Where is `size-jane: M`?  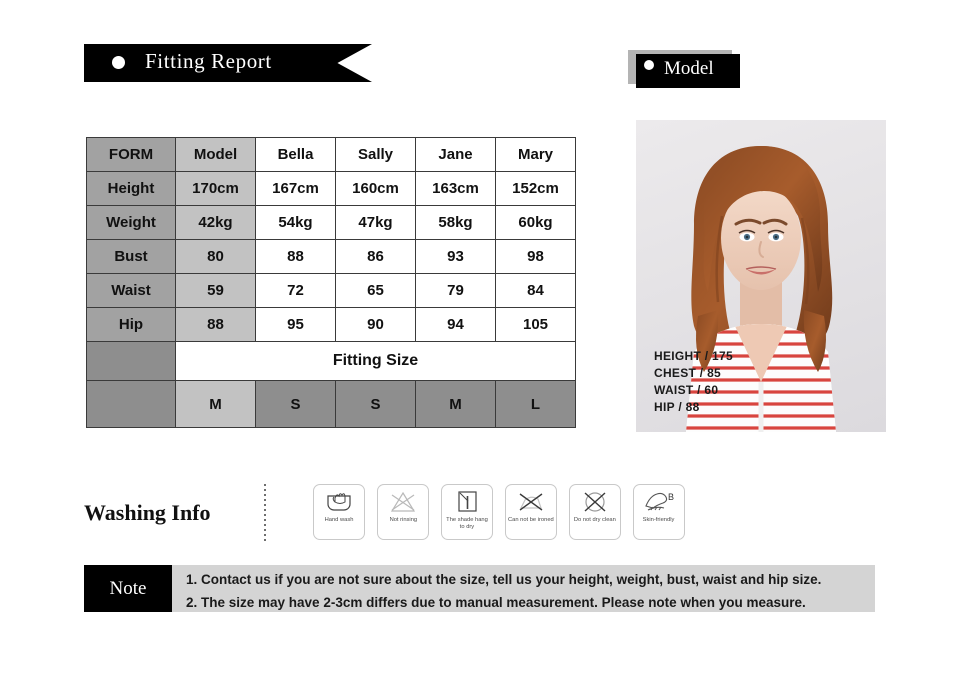
size-jane: M is located at coordinates (455, 404).